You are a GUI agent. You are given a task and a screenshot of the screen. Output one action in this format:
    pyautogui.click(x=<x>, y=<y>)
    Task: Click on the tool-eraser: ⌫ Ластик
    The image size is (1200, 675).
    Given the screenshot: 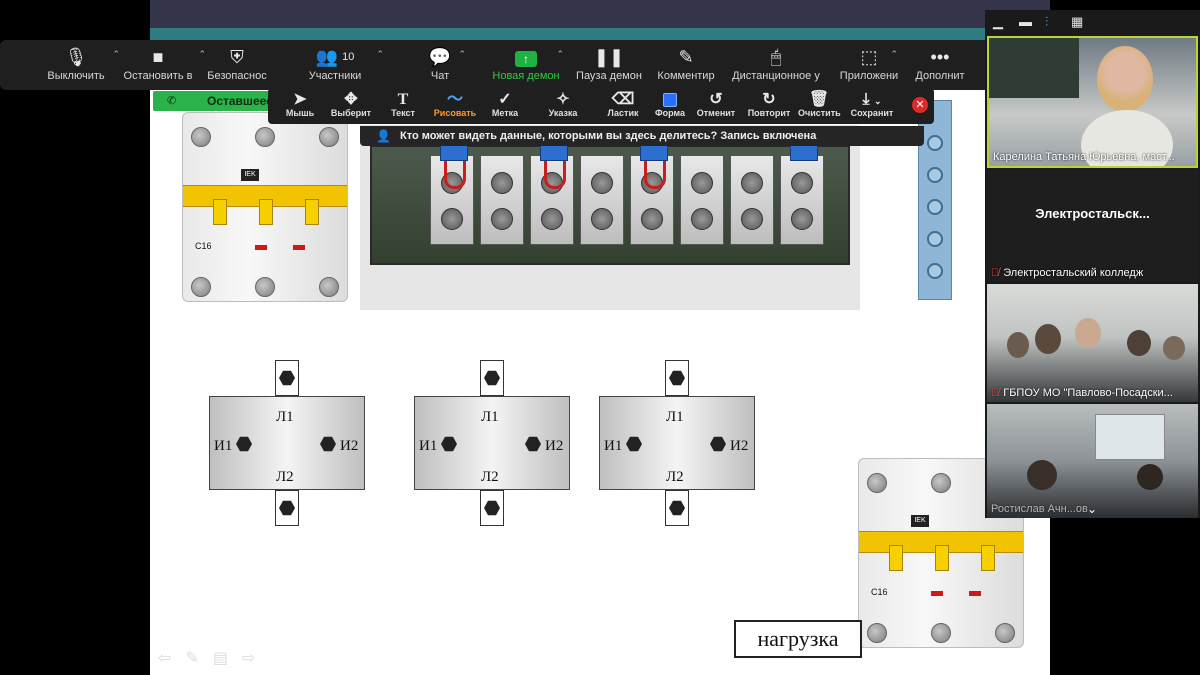 What is the action you would take?
    pyautogui.click(x=623, y=106)
    